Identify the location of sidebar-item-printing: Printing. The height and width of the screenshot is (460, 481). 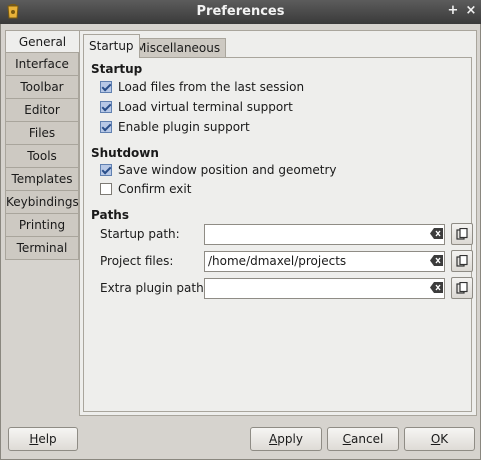
(42, 225).